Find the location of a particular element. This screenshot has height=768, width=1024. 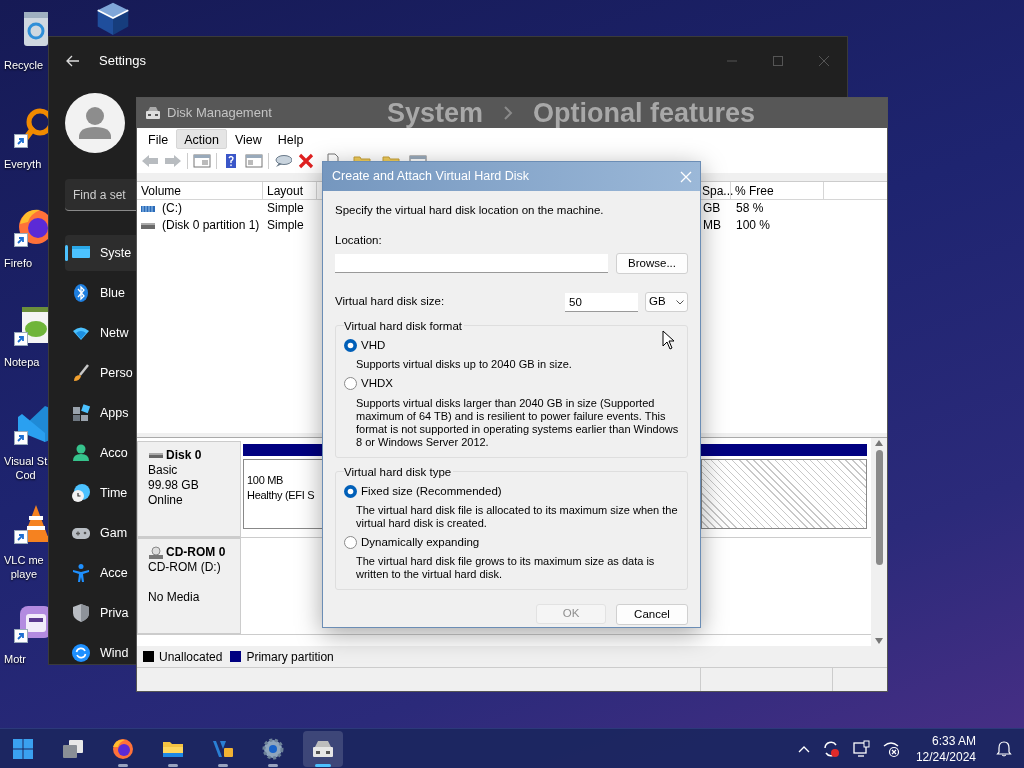

menu-item: View is located at coordinates (248, 138).